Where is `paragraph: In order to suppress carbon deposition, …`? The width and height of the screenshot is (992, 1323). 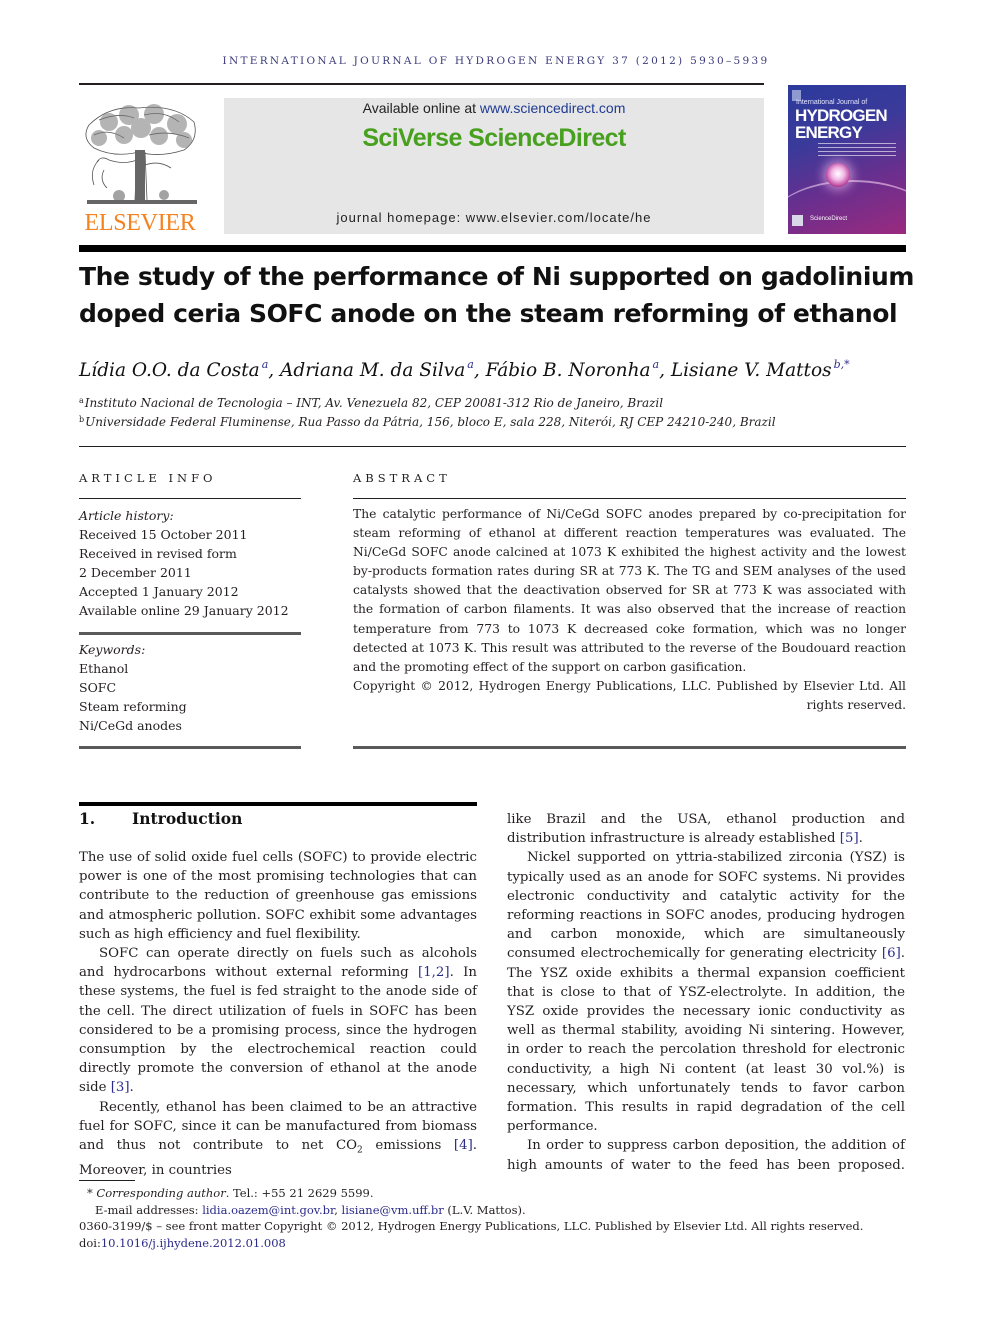 paragraph: In order to suppress carbon deposition, … is located at coordinates (706, 1155).